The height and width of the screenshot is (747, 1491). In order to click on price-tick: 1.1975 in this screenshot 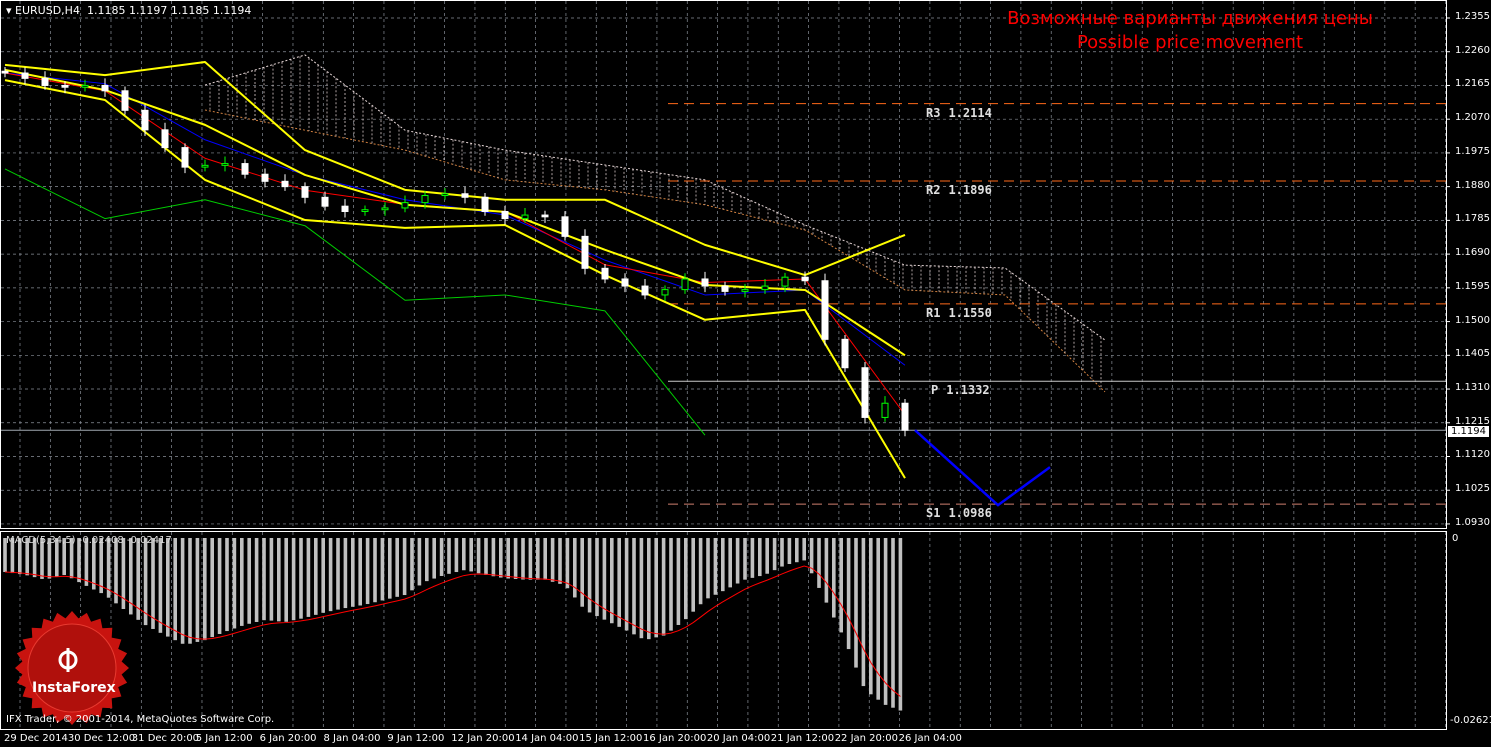, I will do `click(1472, 151)`.